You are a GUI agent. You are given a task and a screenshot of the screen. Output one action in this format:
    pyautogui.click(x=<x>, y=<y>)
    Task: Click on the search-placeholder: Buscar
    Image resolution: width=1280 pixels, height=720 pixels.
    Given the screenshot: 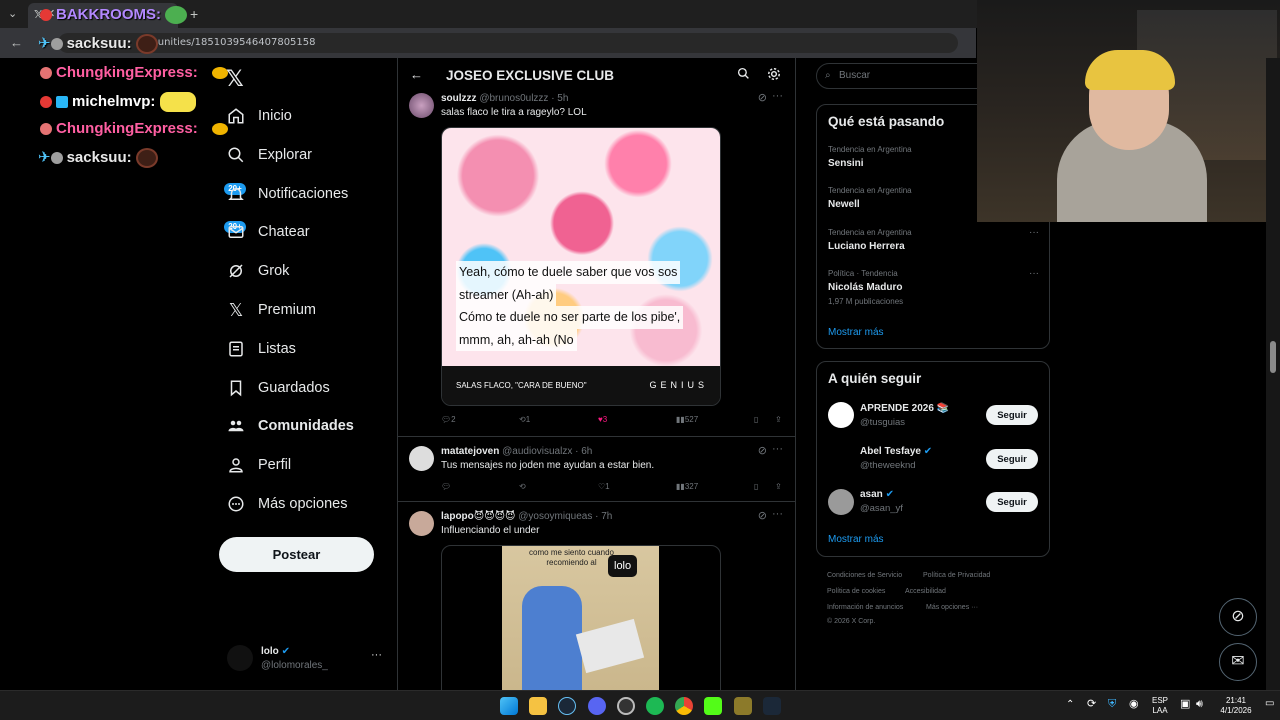 What is the action you would take?
    pyautogui.click(x=855, y=75)
    